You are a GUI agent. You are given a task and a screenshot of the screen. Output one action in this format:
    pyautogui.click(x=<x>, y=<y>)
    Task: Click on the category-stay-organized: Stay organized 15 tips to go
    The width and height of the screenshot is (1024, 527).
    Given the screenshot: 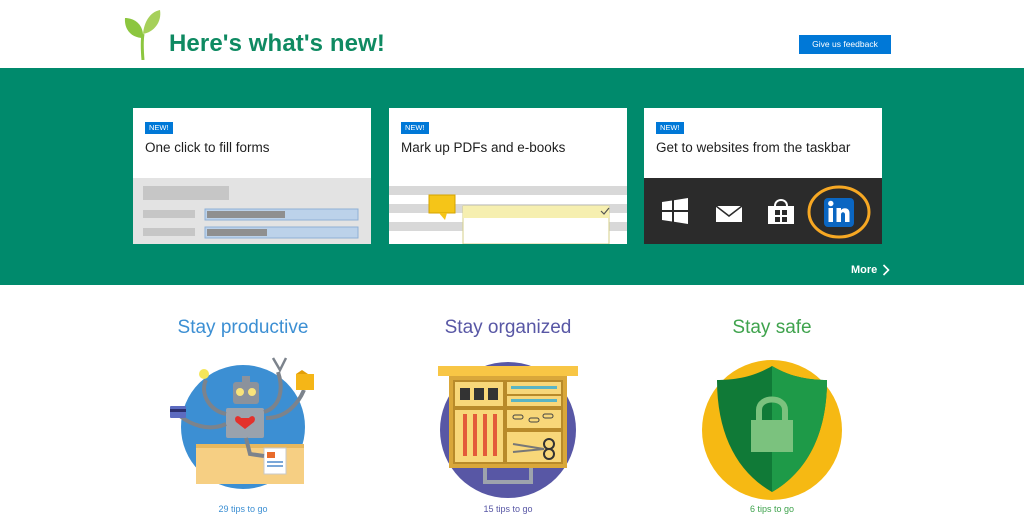 What is the action you would take?
    pyautogui.click(x=508, y=415)
    